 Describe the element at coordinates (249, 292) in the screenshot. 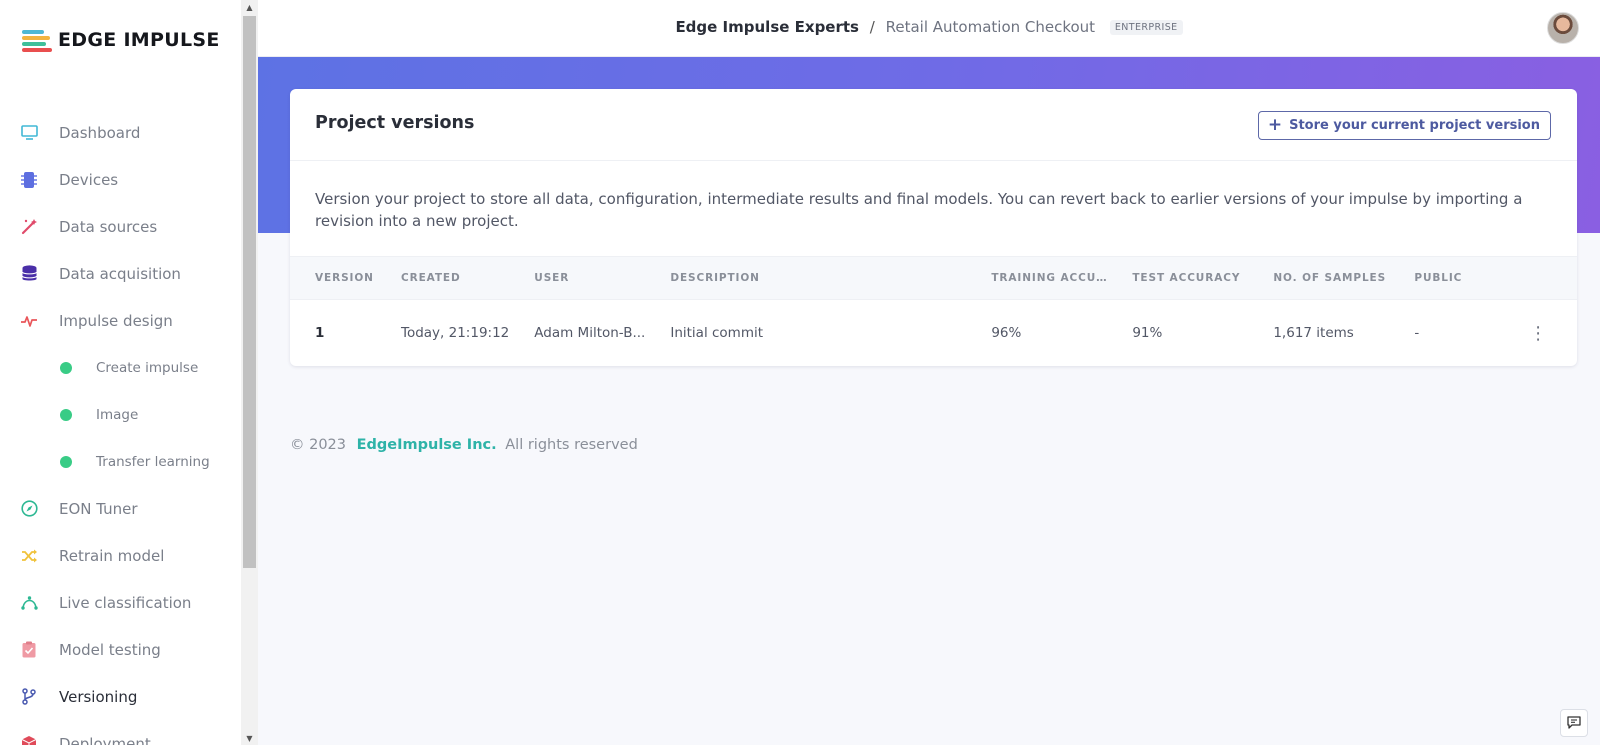

I see `scrollbar-thumb` at that location.